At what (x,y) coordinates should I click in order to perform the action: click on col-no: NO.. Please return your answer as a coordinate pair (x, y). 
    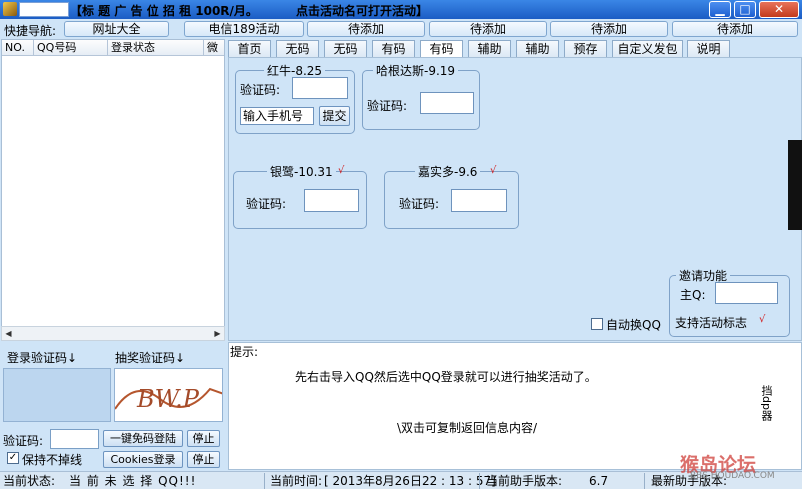
    Looking at the image, I should click on (18, 47).